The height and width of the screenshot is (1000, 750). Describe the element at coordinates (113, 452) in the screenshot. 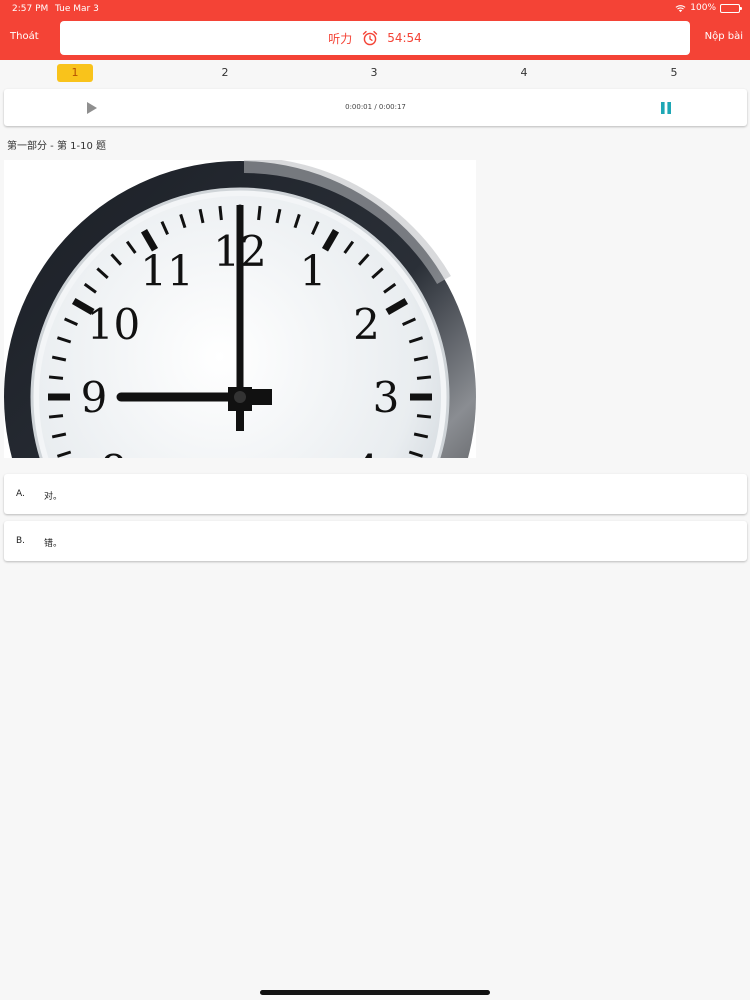

I see `clock-numeral: 8` at that location.